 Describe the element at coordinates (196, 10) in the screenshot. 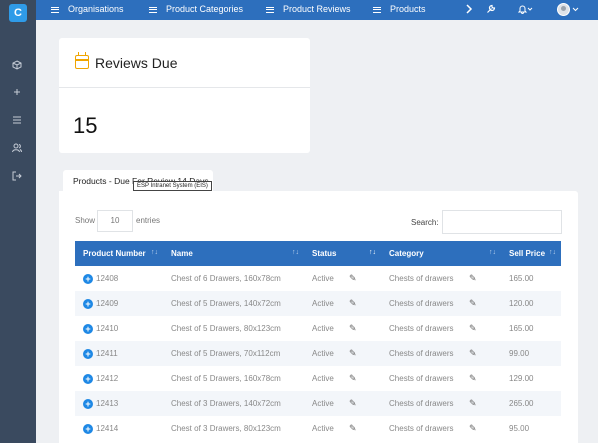

I see `nav-product-categories: Product Categories` at that location.